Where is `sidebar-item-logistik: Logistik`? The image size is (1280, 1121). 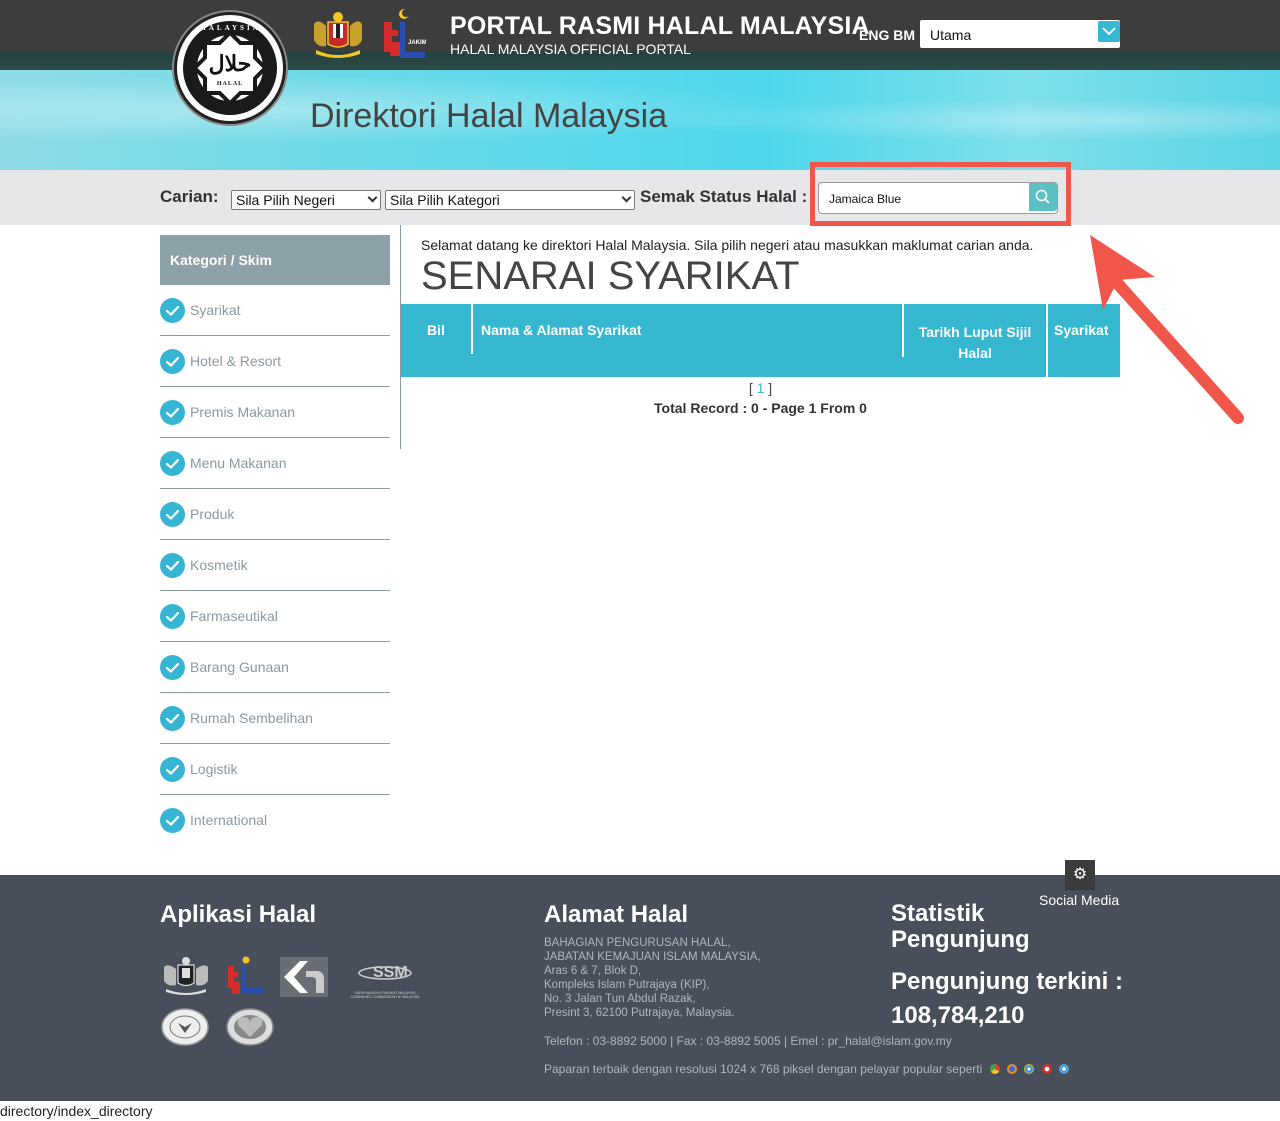 sidebar-item-logistik: Logistik is located at coordinates (275, 769).